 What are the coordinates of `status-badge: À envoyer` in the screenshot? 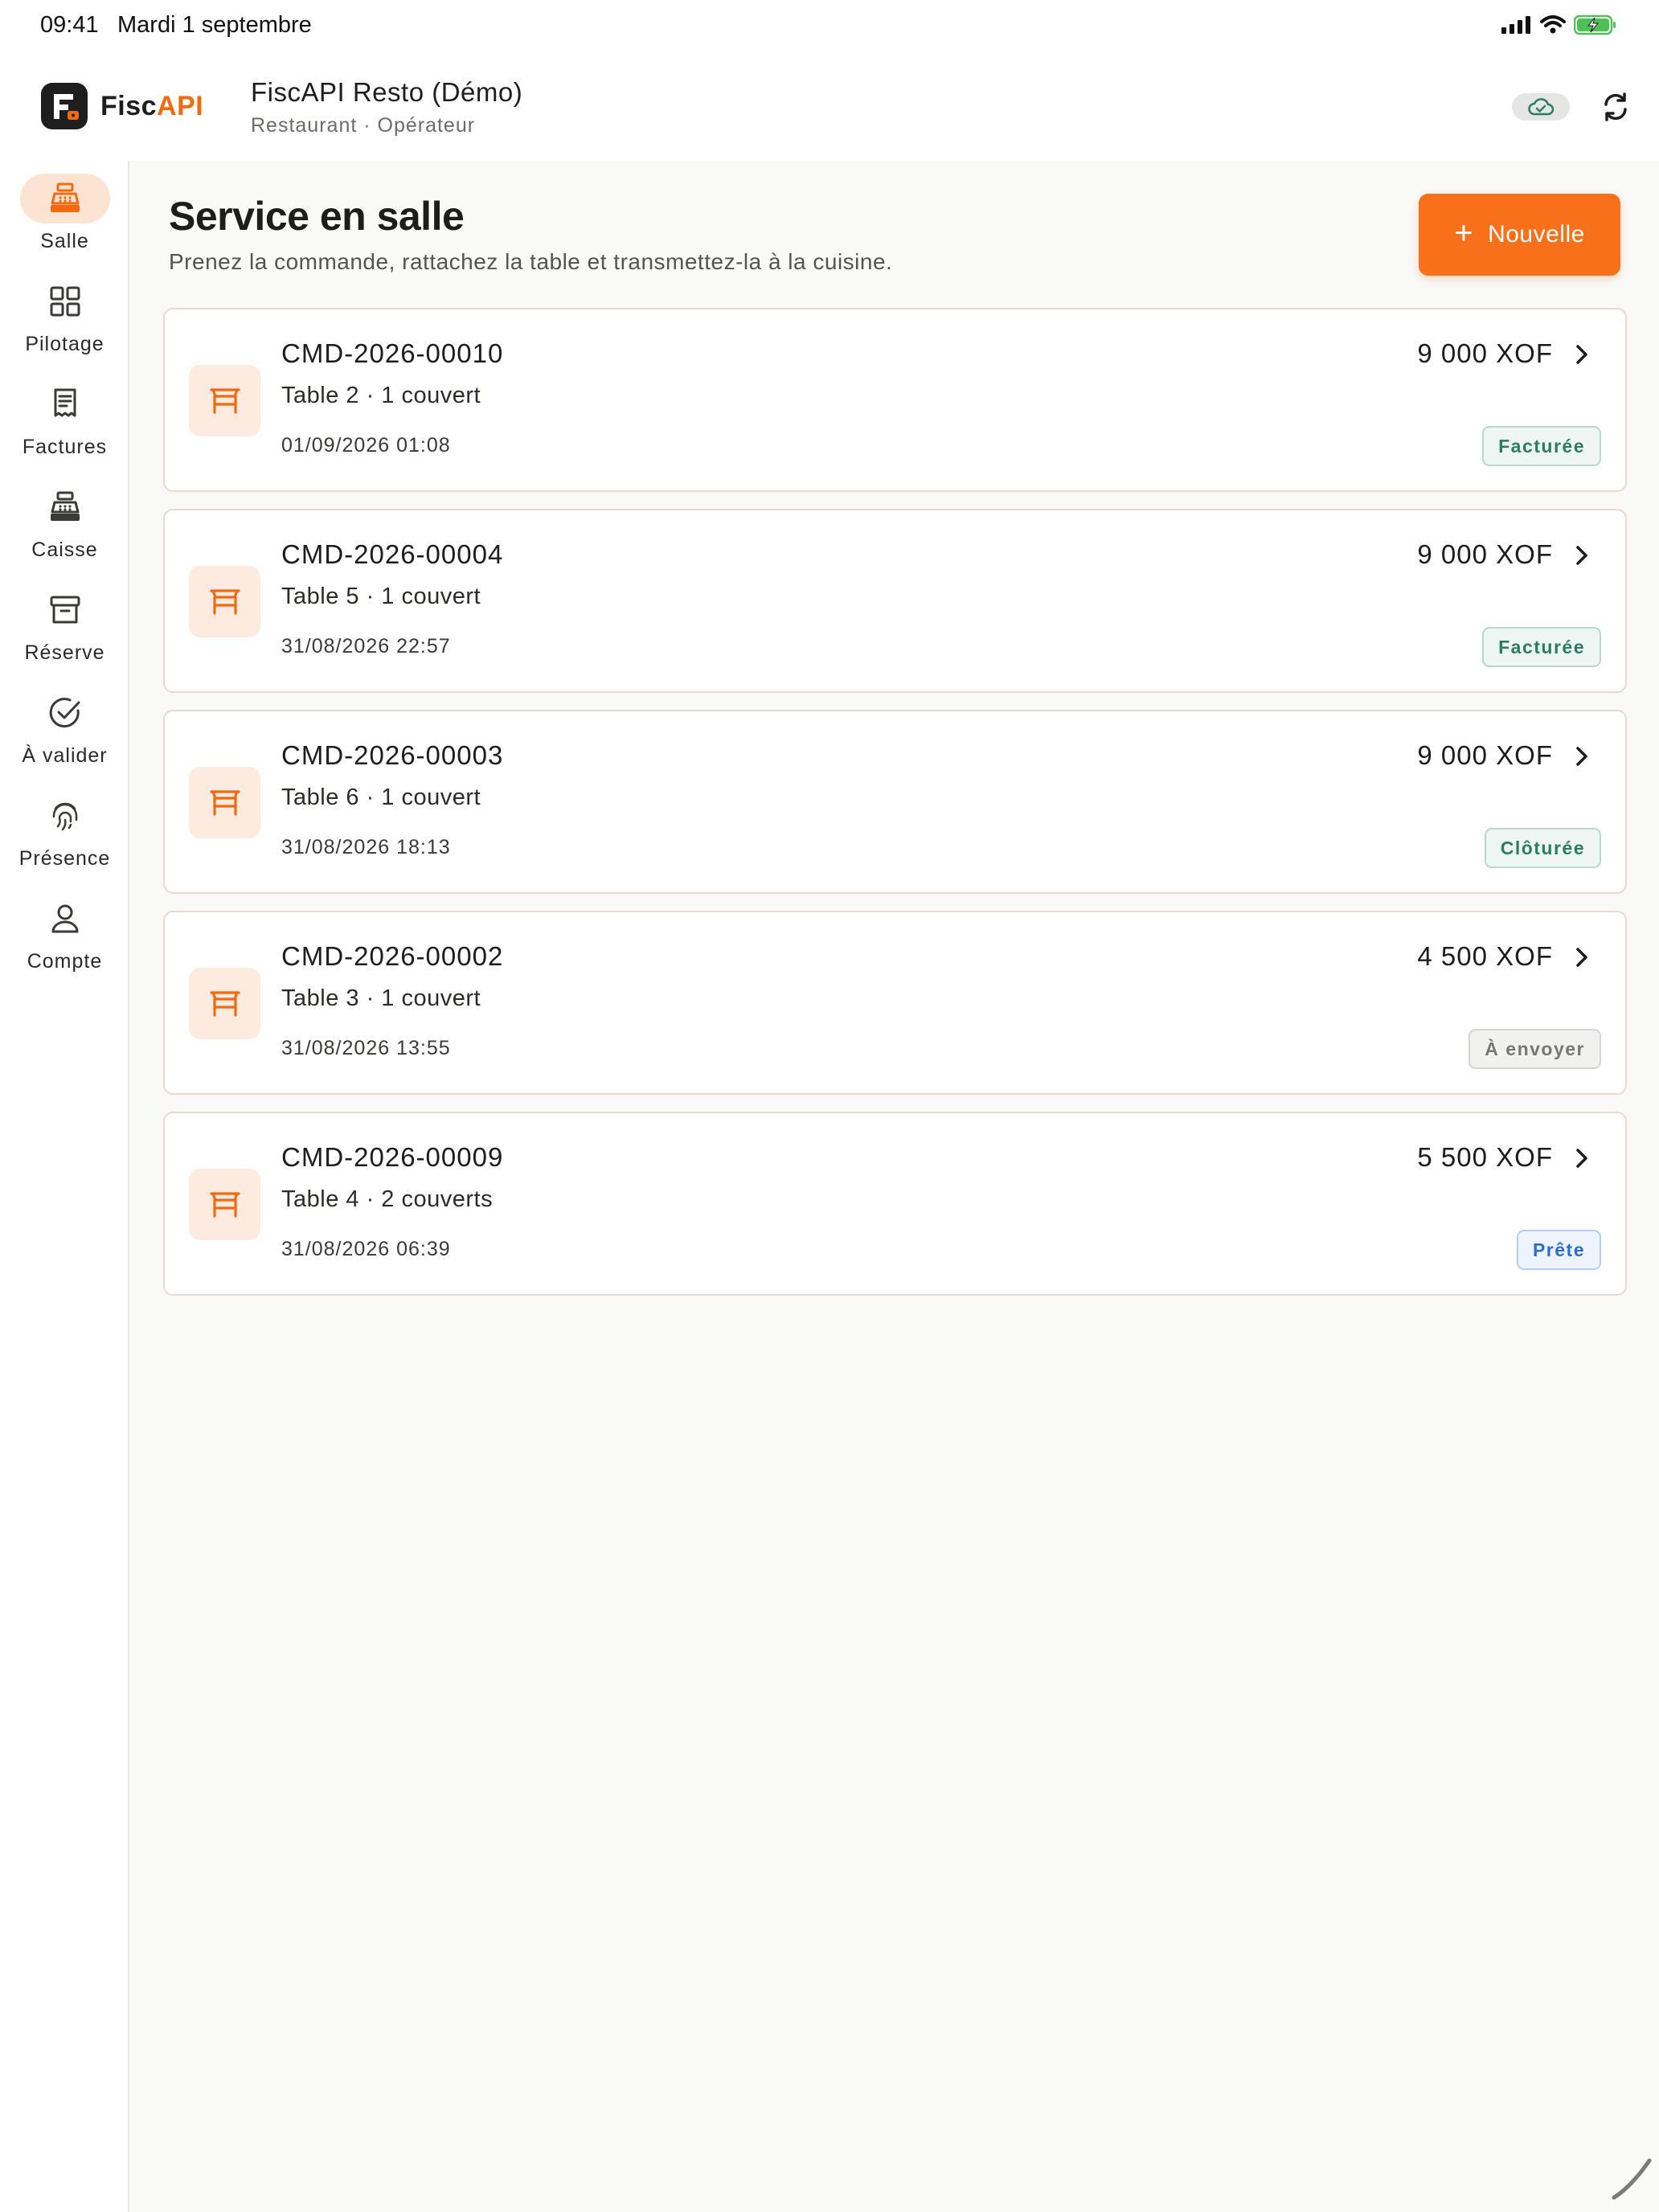 It's located at (1535, 1049).